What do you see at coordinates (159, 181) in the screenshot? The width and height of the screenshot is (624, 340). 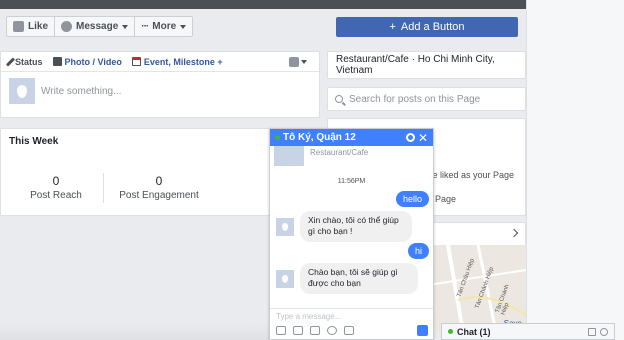 I see `post-engagement-value: 0` at bounding box center [159, 181].